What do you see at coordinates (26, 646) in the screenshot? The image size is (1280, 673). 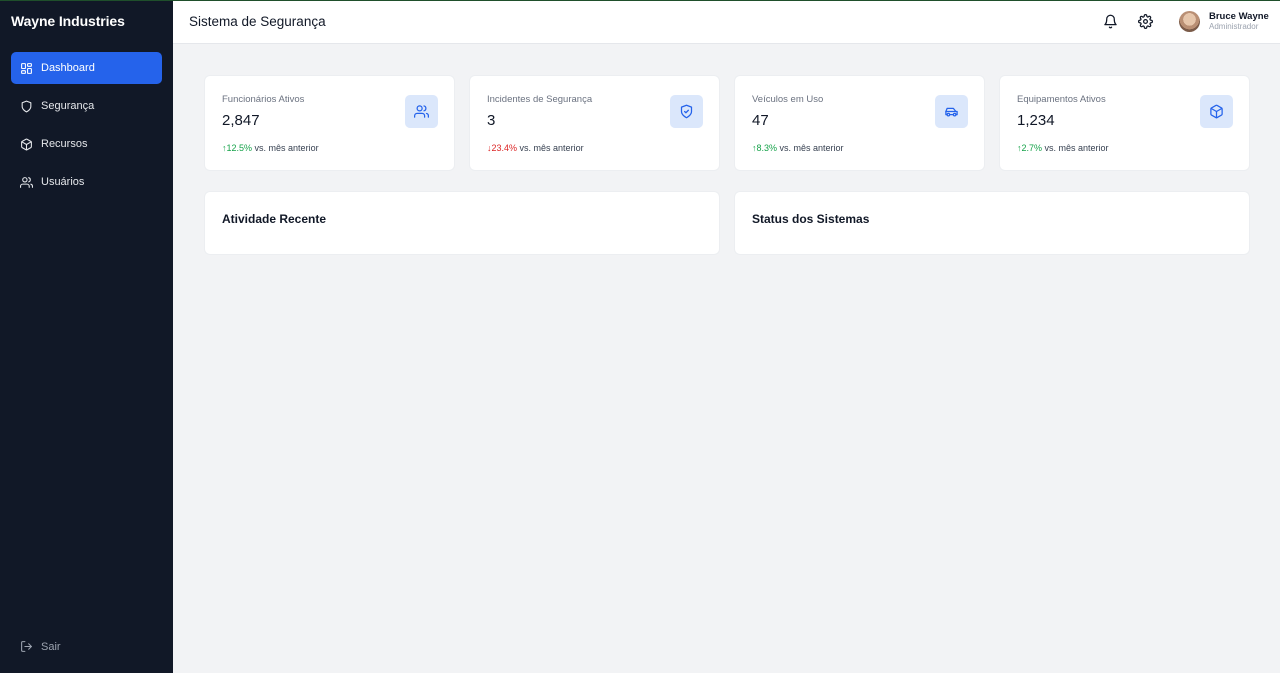 I see `logout-icon` at bounding box center [26, 646].